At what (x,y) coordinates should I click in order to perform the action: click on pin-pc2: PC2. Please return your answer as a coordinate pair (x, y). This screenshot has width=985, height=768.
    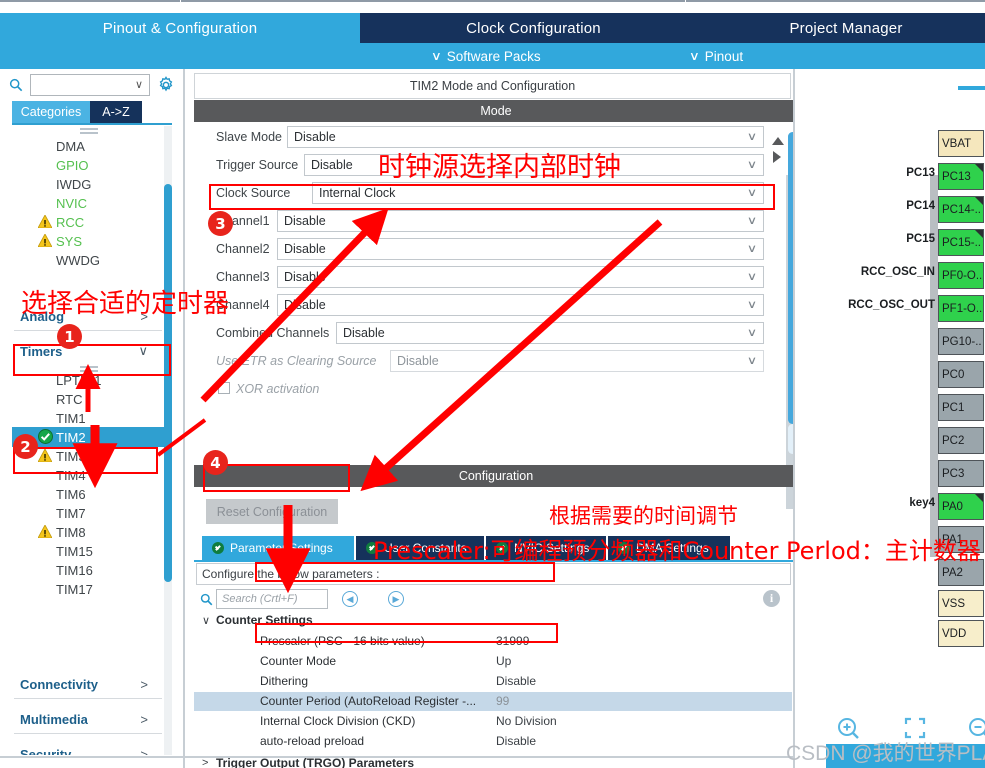
    Looking at the image, I should click on (961, 440).